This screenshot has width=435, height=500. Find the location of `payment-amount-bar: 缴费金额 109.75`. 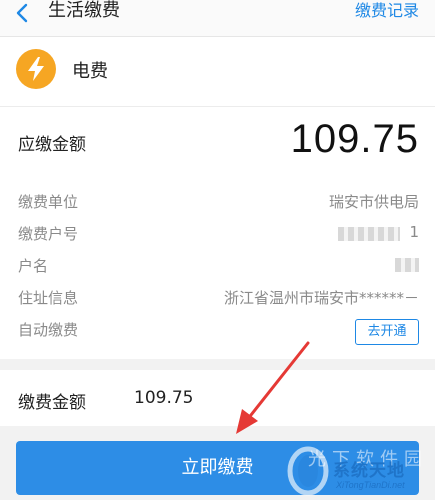

payment-amount-bar: 缴费金额 109.75 is located at coordinates (217, 398).